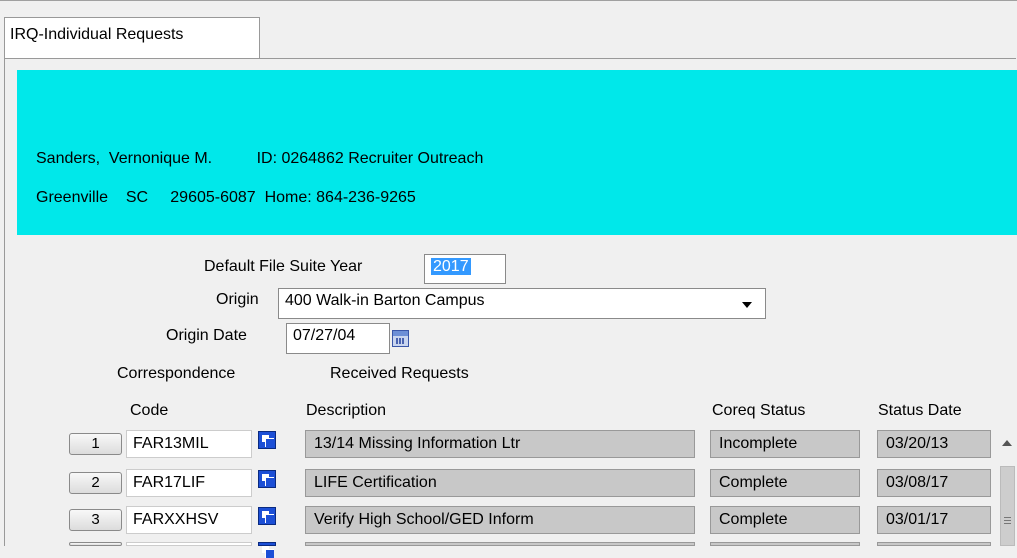 Image resolution: width=1017 pixels, height=558 pixels. I want to click on origin-date-value: 07/27/04, so click(324, 335).